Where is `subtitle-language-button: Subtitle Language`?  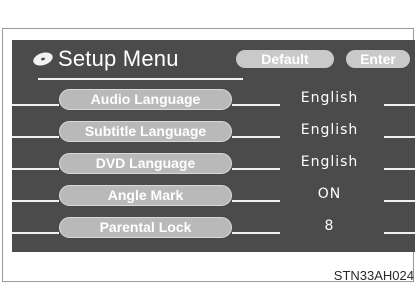 subtitle-language-button: Subtitle Language is located at coordinates (145, 131).